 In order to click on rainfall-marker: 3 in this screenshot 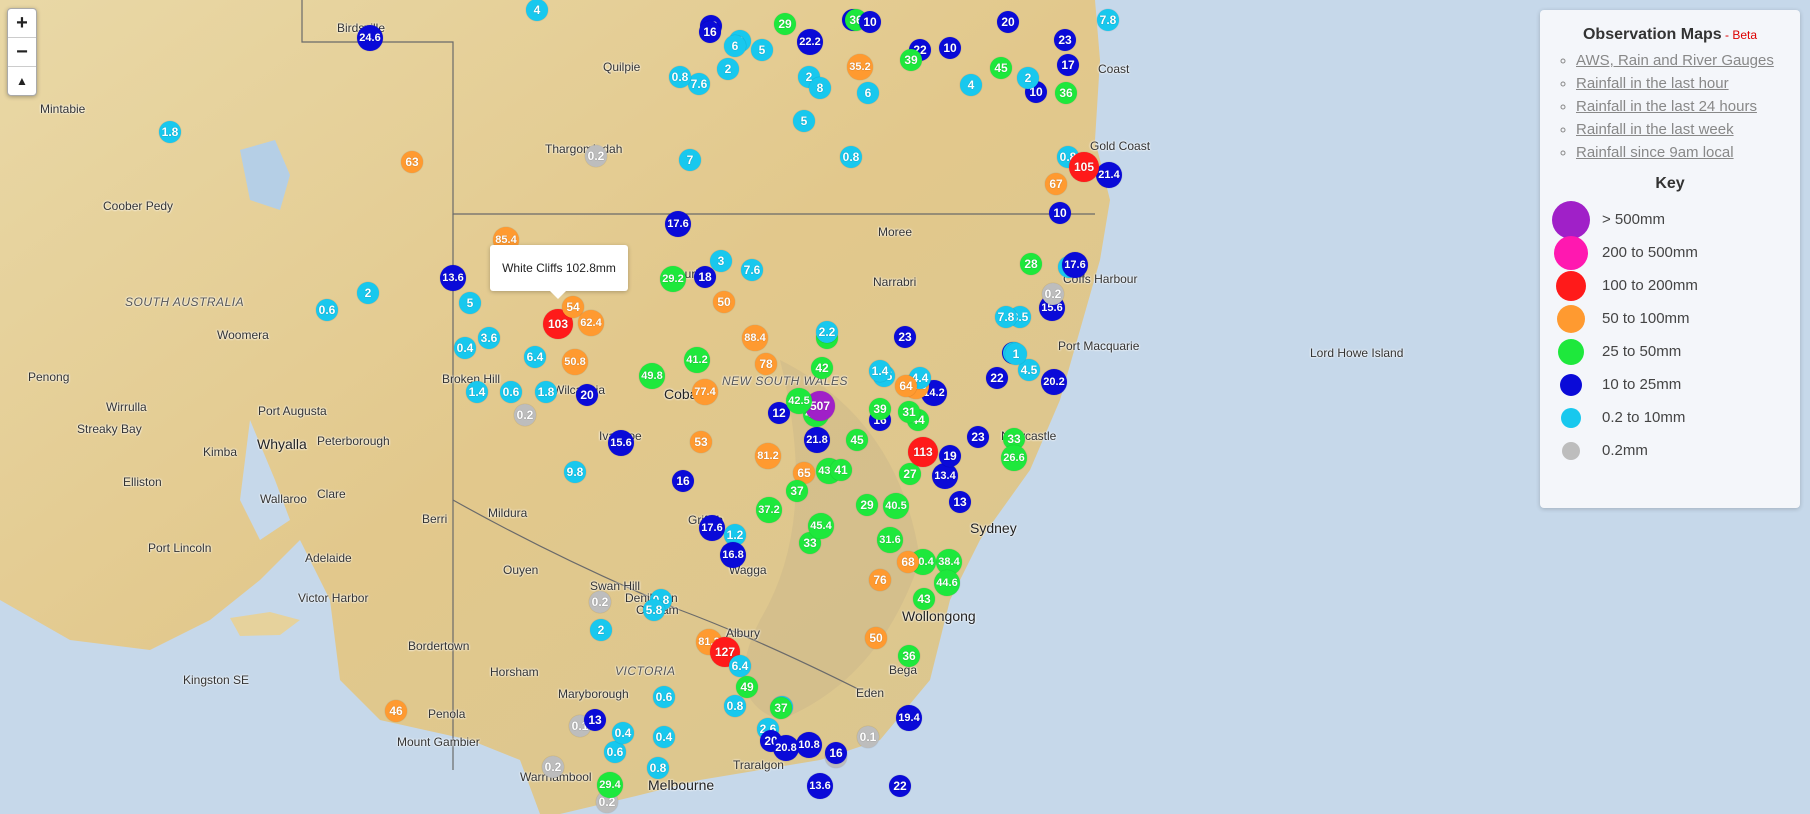, I will do `click(721, 261)`.